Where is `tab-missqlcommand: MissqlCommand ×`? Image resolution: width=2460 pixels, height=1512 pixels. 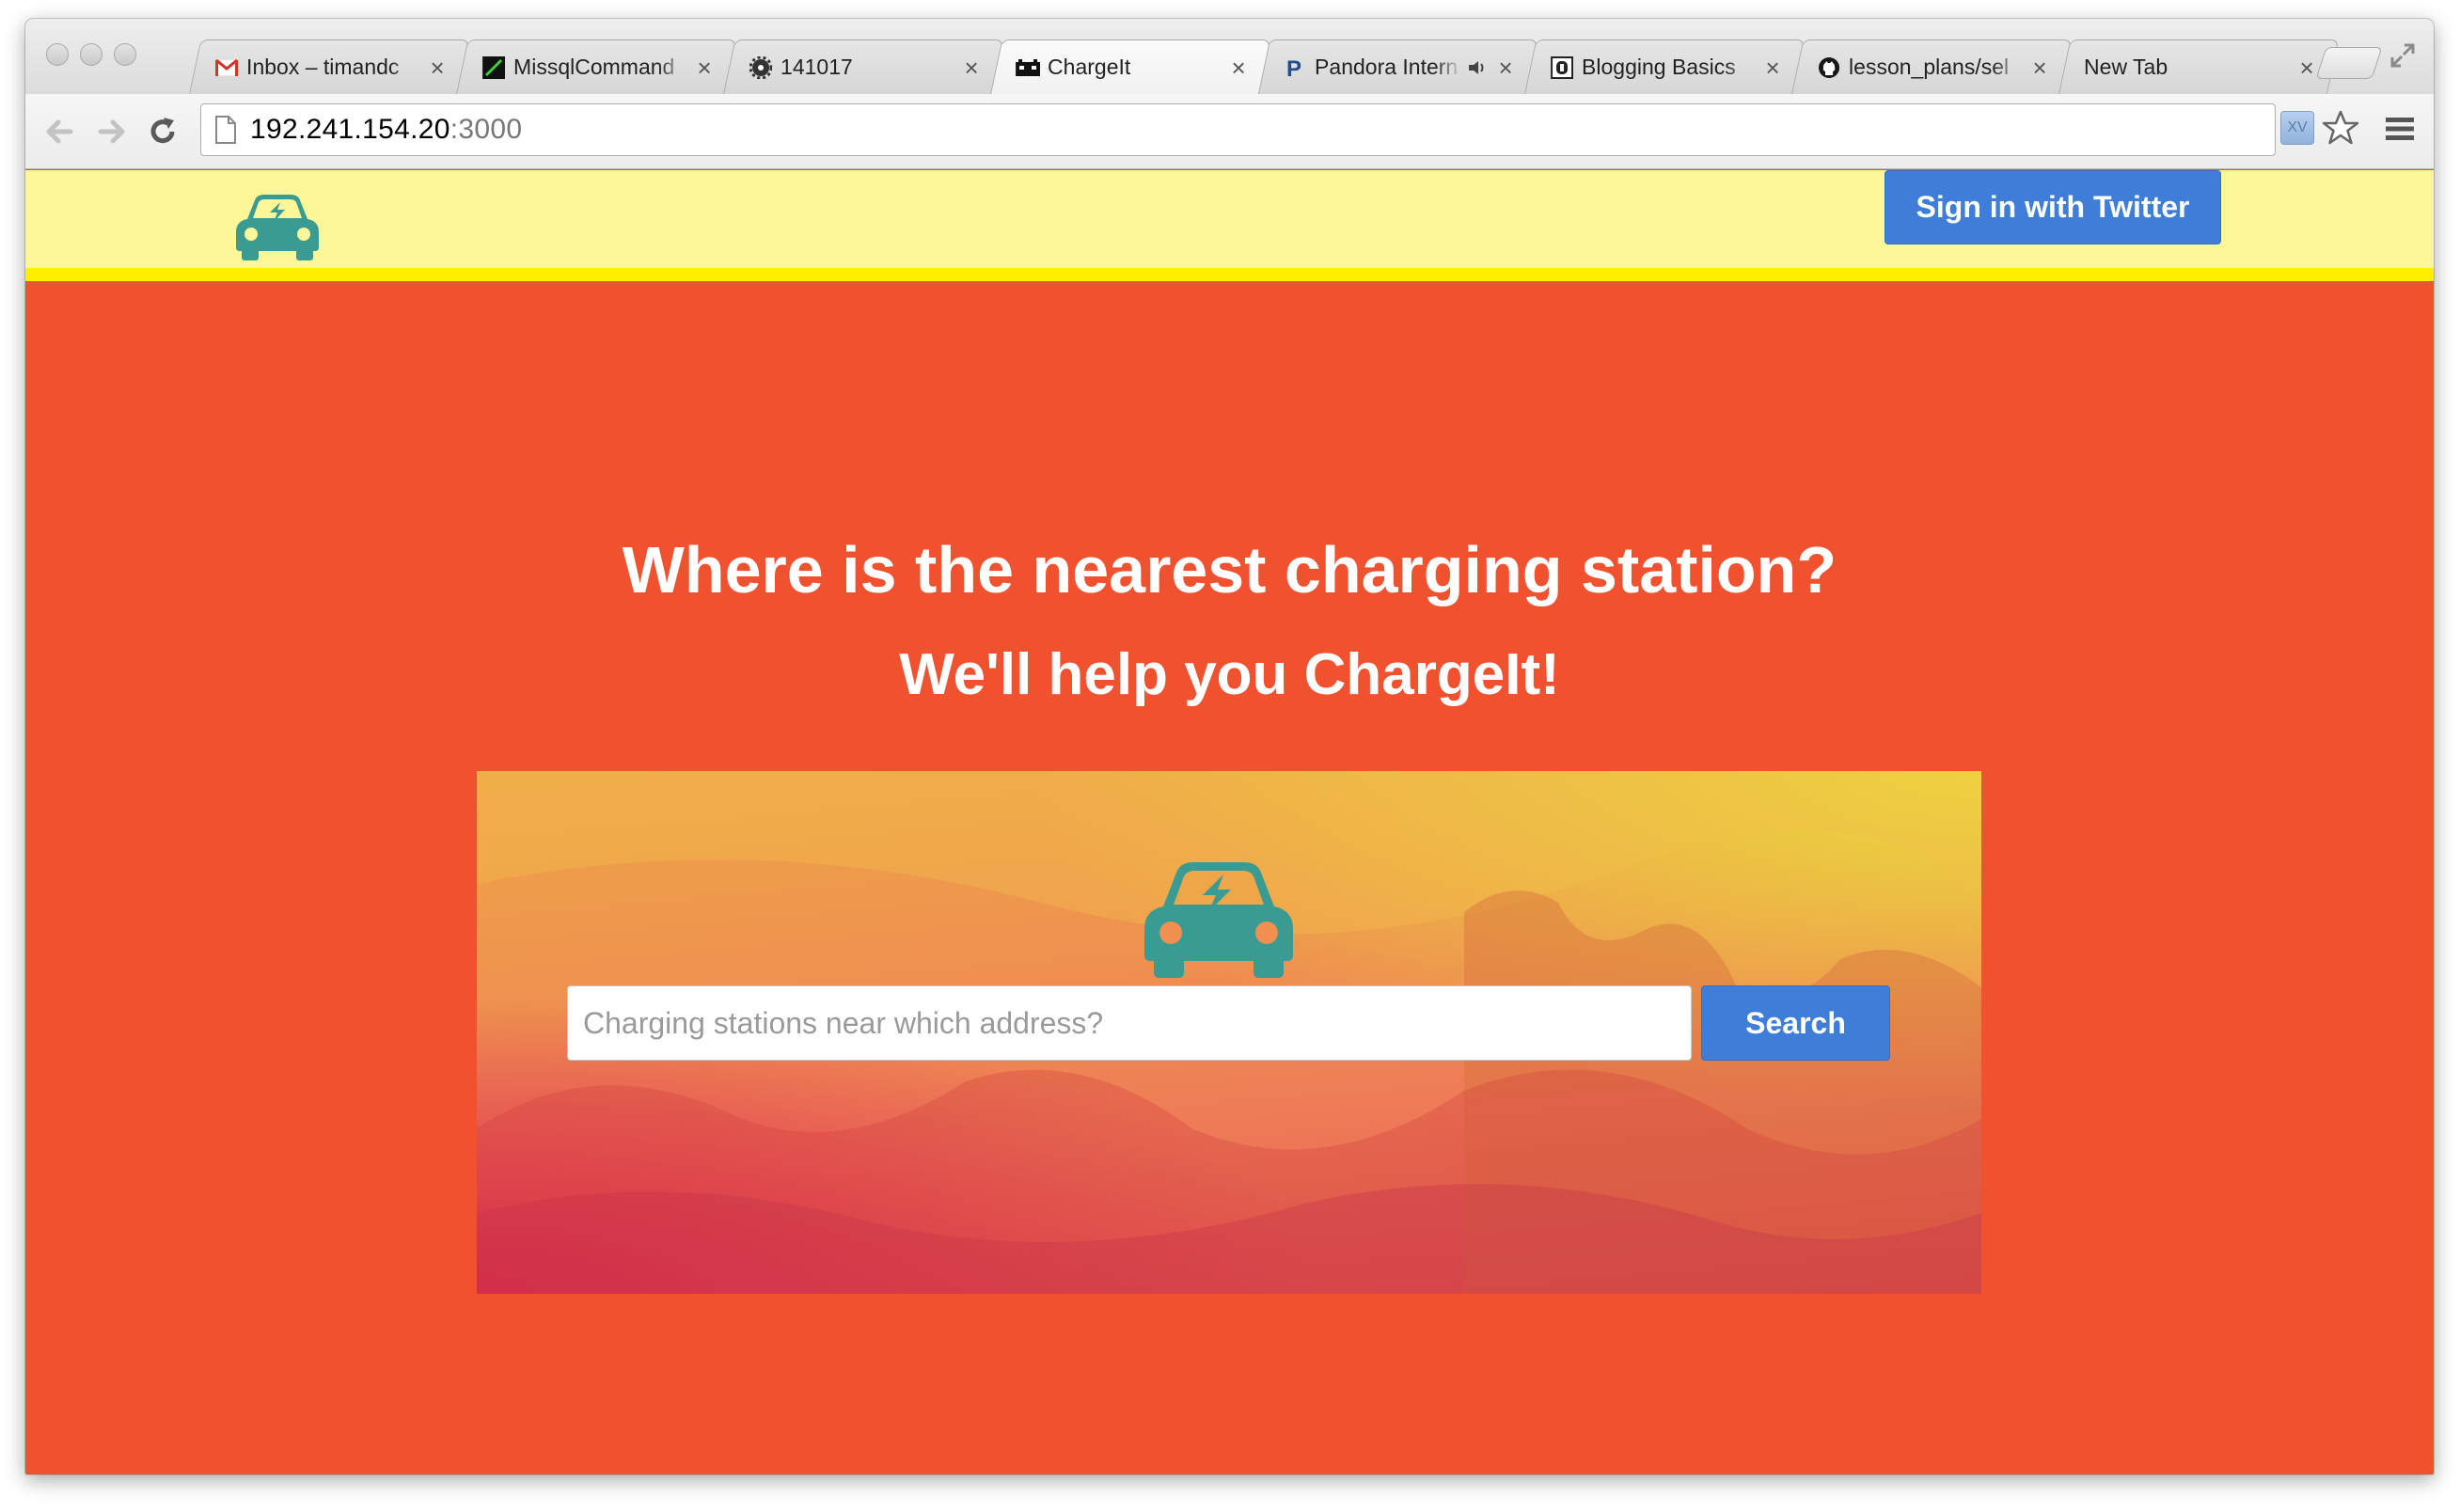
tab-missqlcommand: MissqlCommand × is located at coordinates (596, 67).